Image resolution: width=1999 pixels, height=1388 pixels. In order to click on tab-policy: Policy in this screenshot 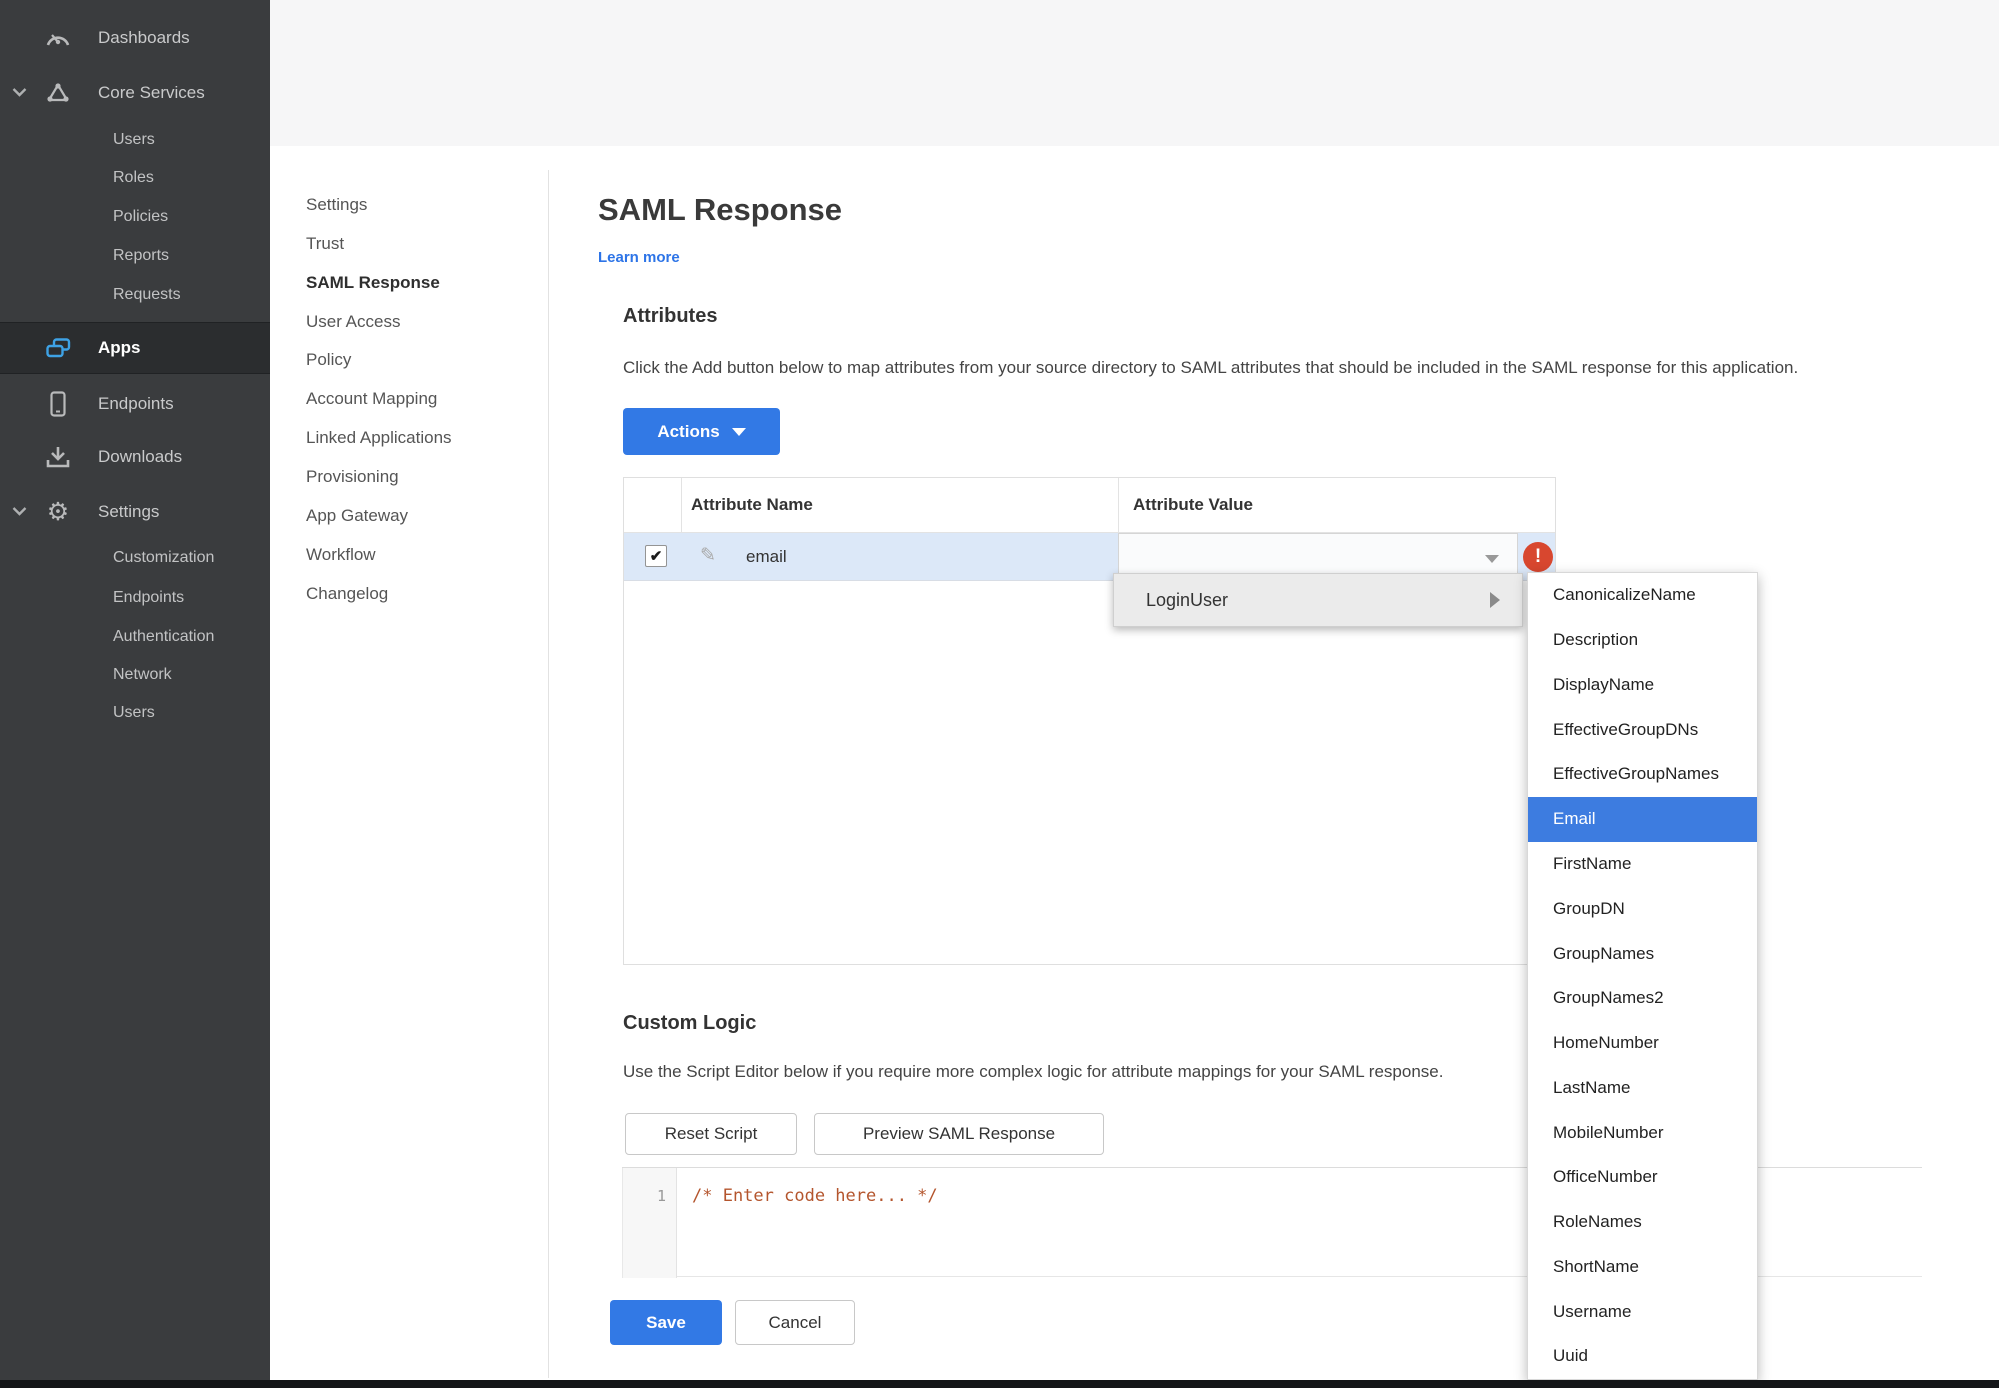, I will do `click(328, 360)`.